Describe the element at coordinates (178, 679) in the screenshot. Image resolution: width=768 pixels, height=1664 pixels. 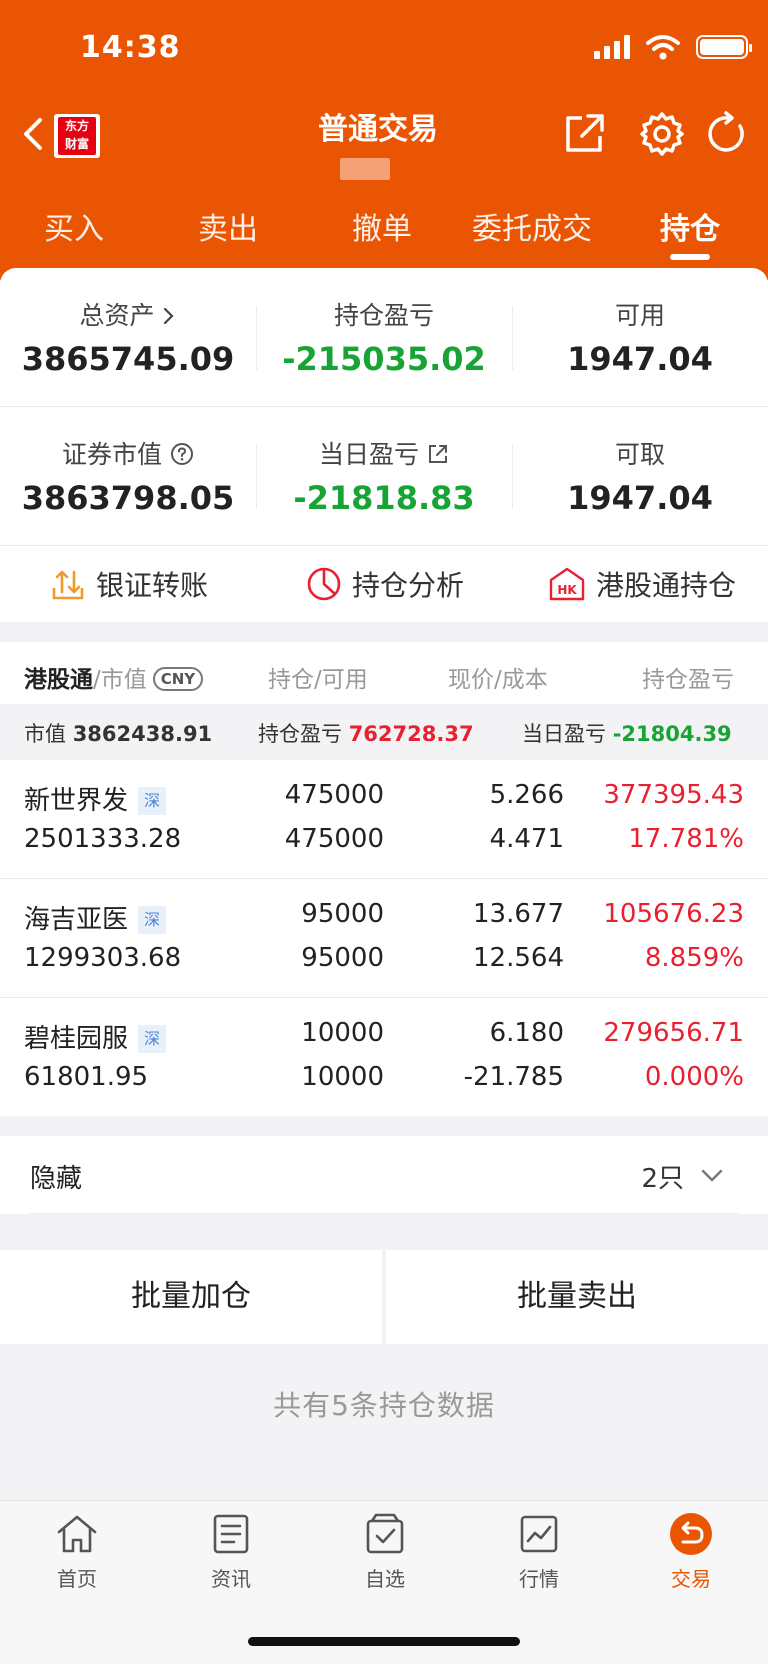
I see `currency-toggle: CNY` at that location.